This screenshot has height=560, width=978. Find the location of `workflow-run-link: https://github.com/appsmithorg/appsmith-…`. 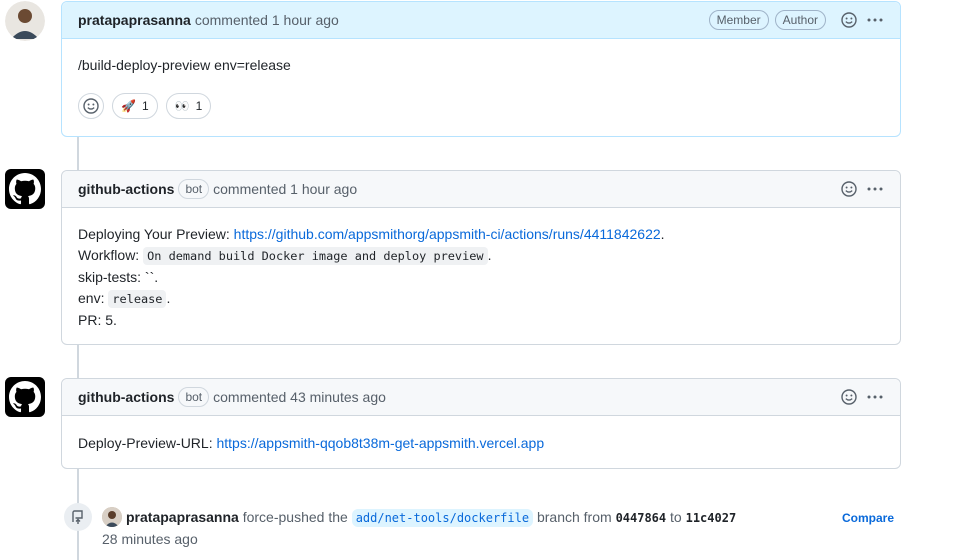

workflow-run-link: https://github.com/appsmithorg/appsmith-… is located at coordinates (447, 234).